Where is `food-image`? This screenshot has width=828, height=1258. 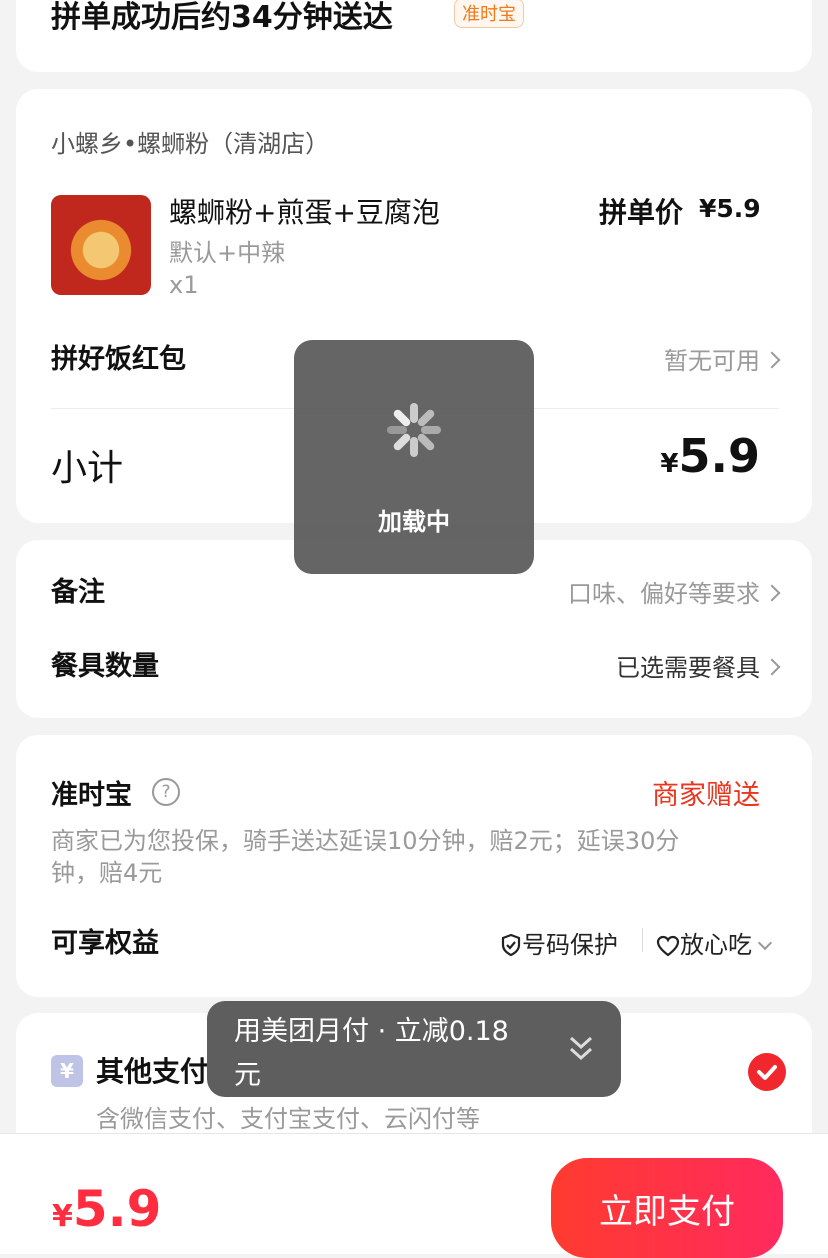 food-image is located at coordinates (101, 245).